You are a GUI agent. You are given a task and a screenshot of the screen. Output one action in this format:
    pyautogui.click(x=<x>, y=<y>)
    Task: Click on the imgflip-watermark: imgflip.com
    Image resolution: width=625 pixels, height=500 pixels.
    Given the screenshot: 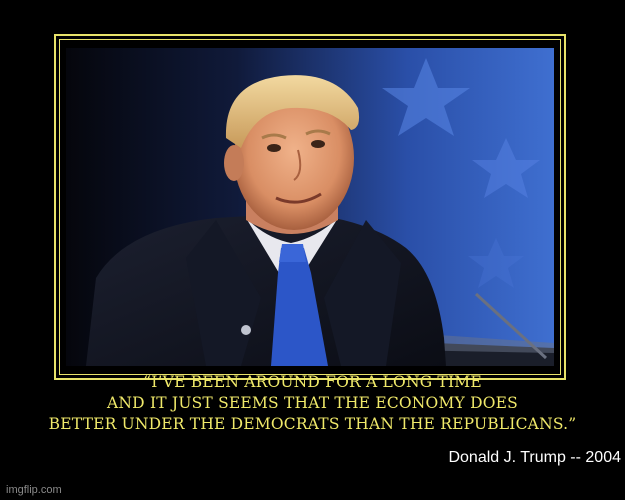 What is the action you would take?
    pyautogui.click(x=34, y=490)
    